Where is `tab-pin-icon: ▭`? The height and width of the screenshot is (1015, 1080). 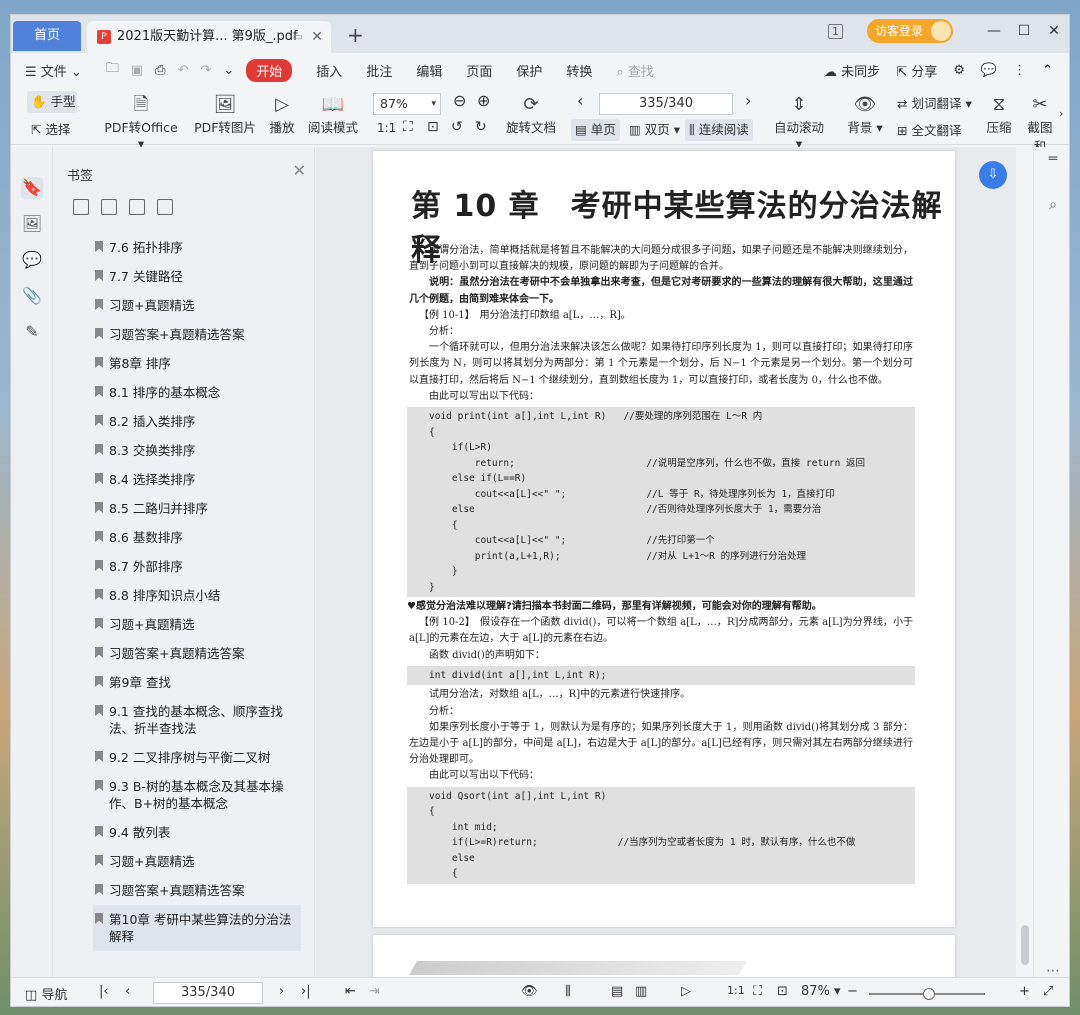 tab-pin-icon: ▭ is located at coordinates (298, 37).